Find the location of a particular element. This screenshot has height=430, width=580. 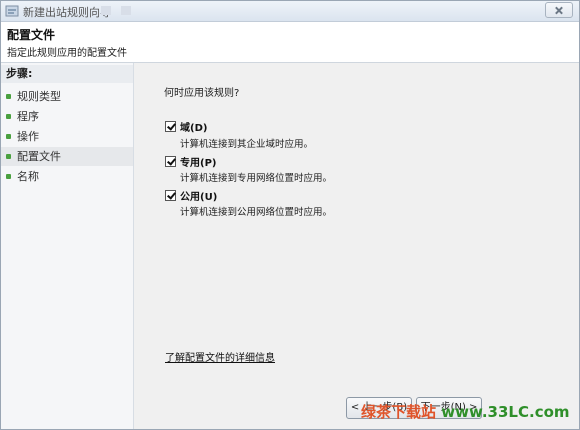

domain-checkbox is located at coordinates (170, 126).